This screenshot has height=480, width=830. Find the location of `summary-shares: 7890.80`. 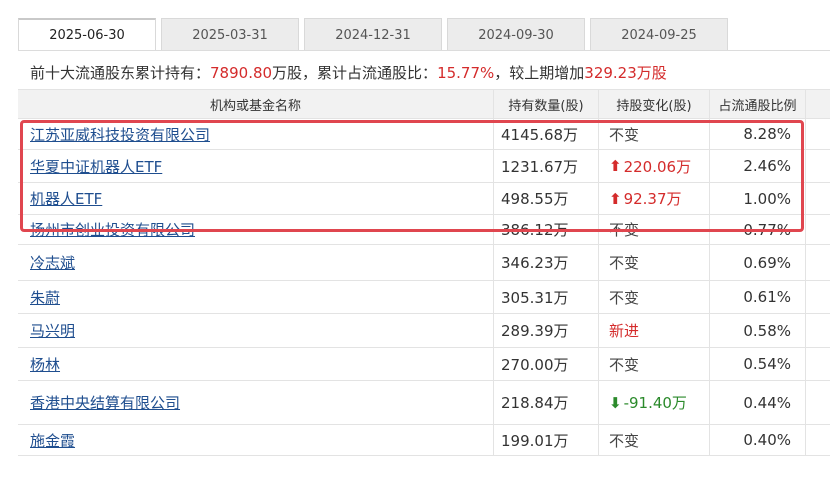

summary-shares: 7890.80 is located at coordinates (241, 73).